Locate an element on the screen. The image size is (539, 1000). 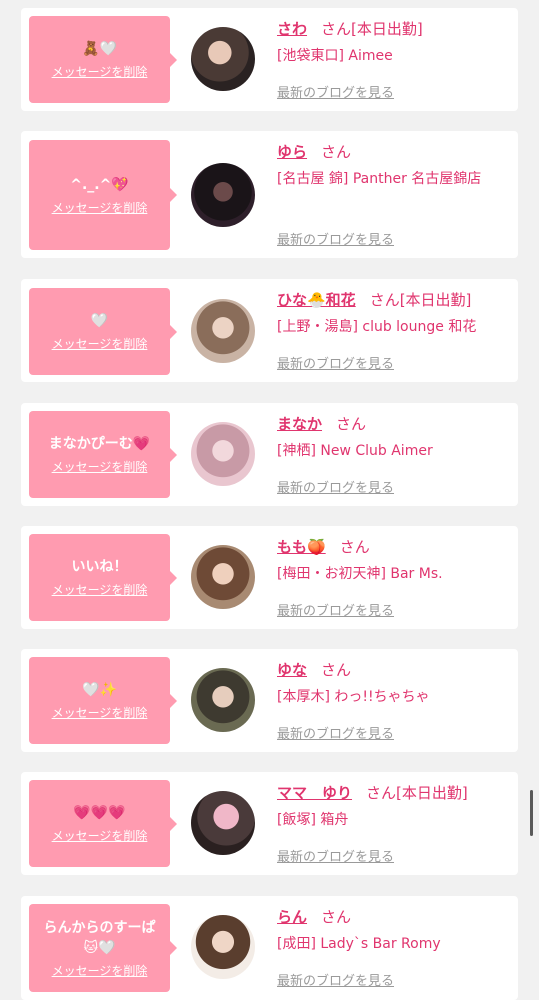
cast-name-link: ママ ゆり is located at coordinates (314, 793).